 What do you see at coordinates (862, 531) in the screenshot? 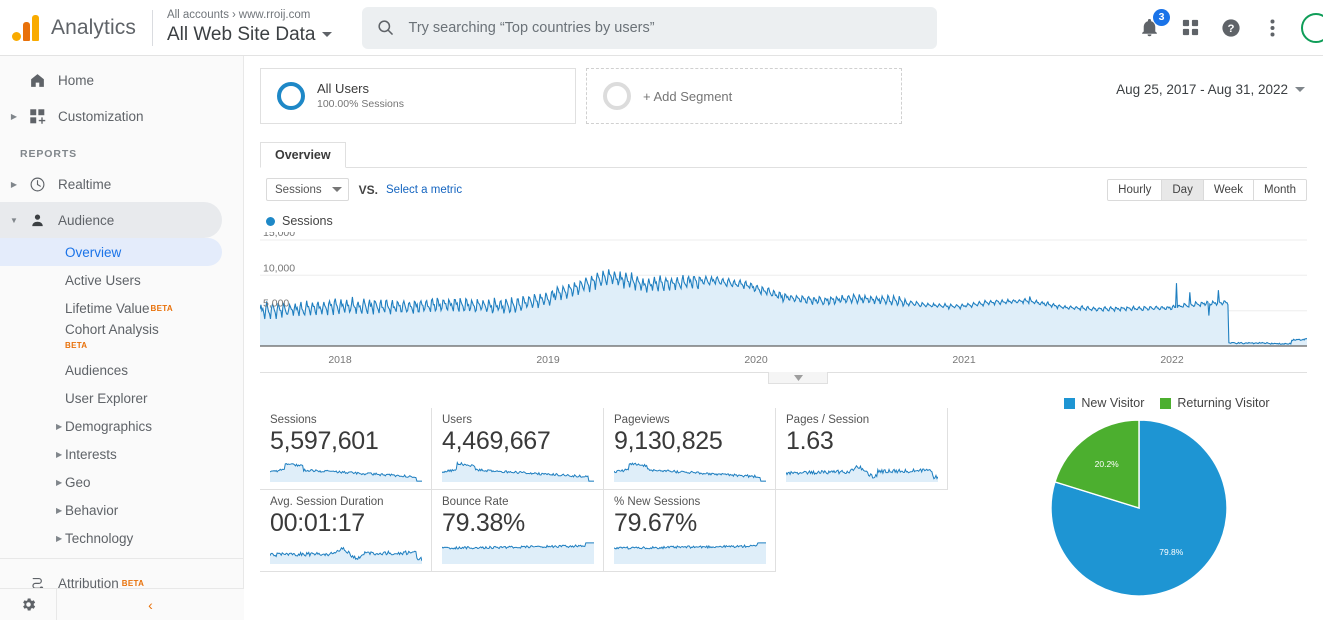
I see `metric-card-empty` at bounding box center [862, 531].